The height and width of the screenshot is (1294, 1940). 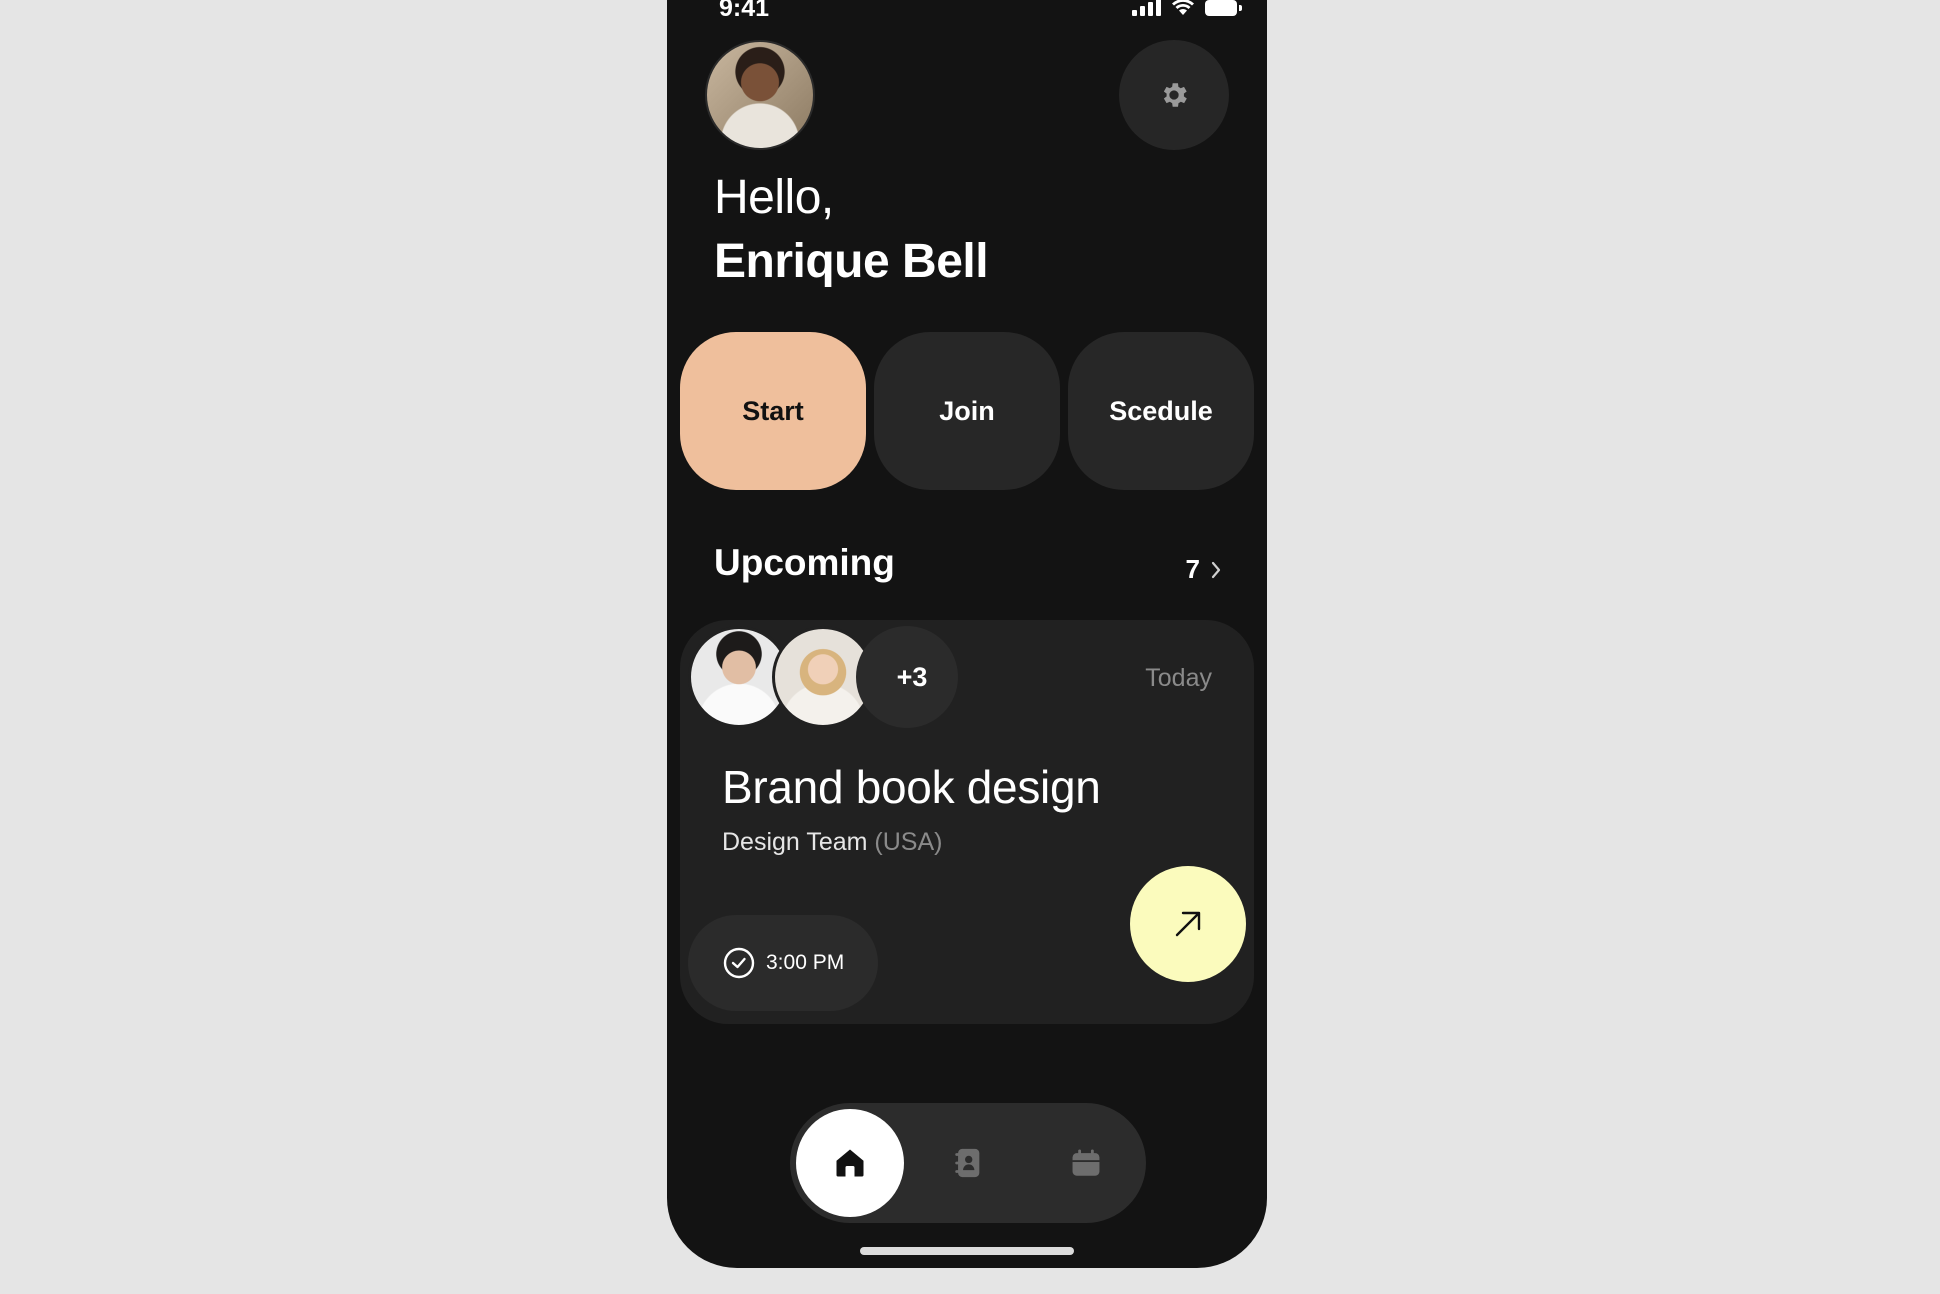 What do you see at coordinates (760, 95) in the screenshot?
I see `user-avatar` at bounding box center [760, 95].